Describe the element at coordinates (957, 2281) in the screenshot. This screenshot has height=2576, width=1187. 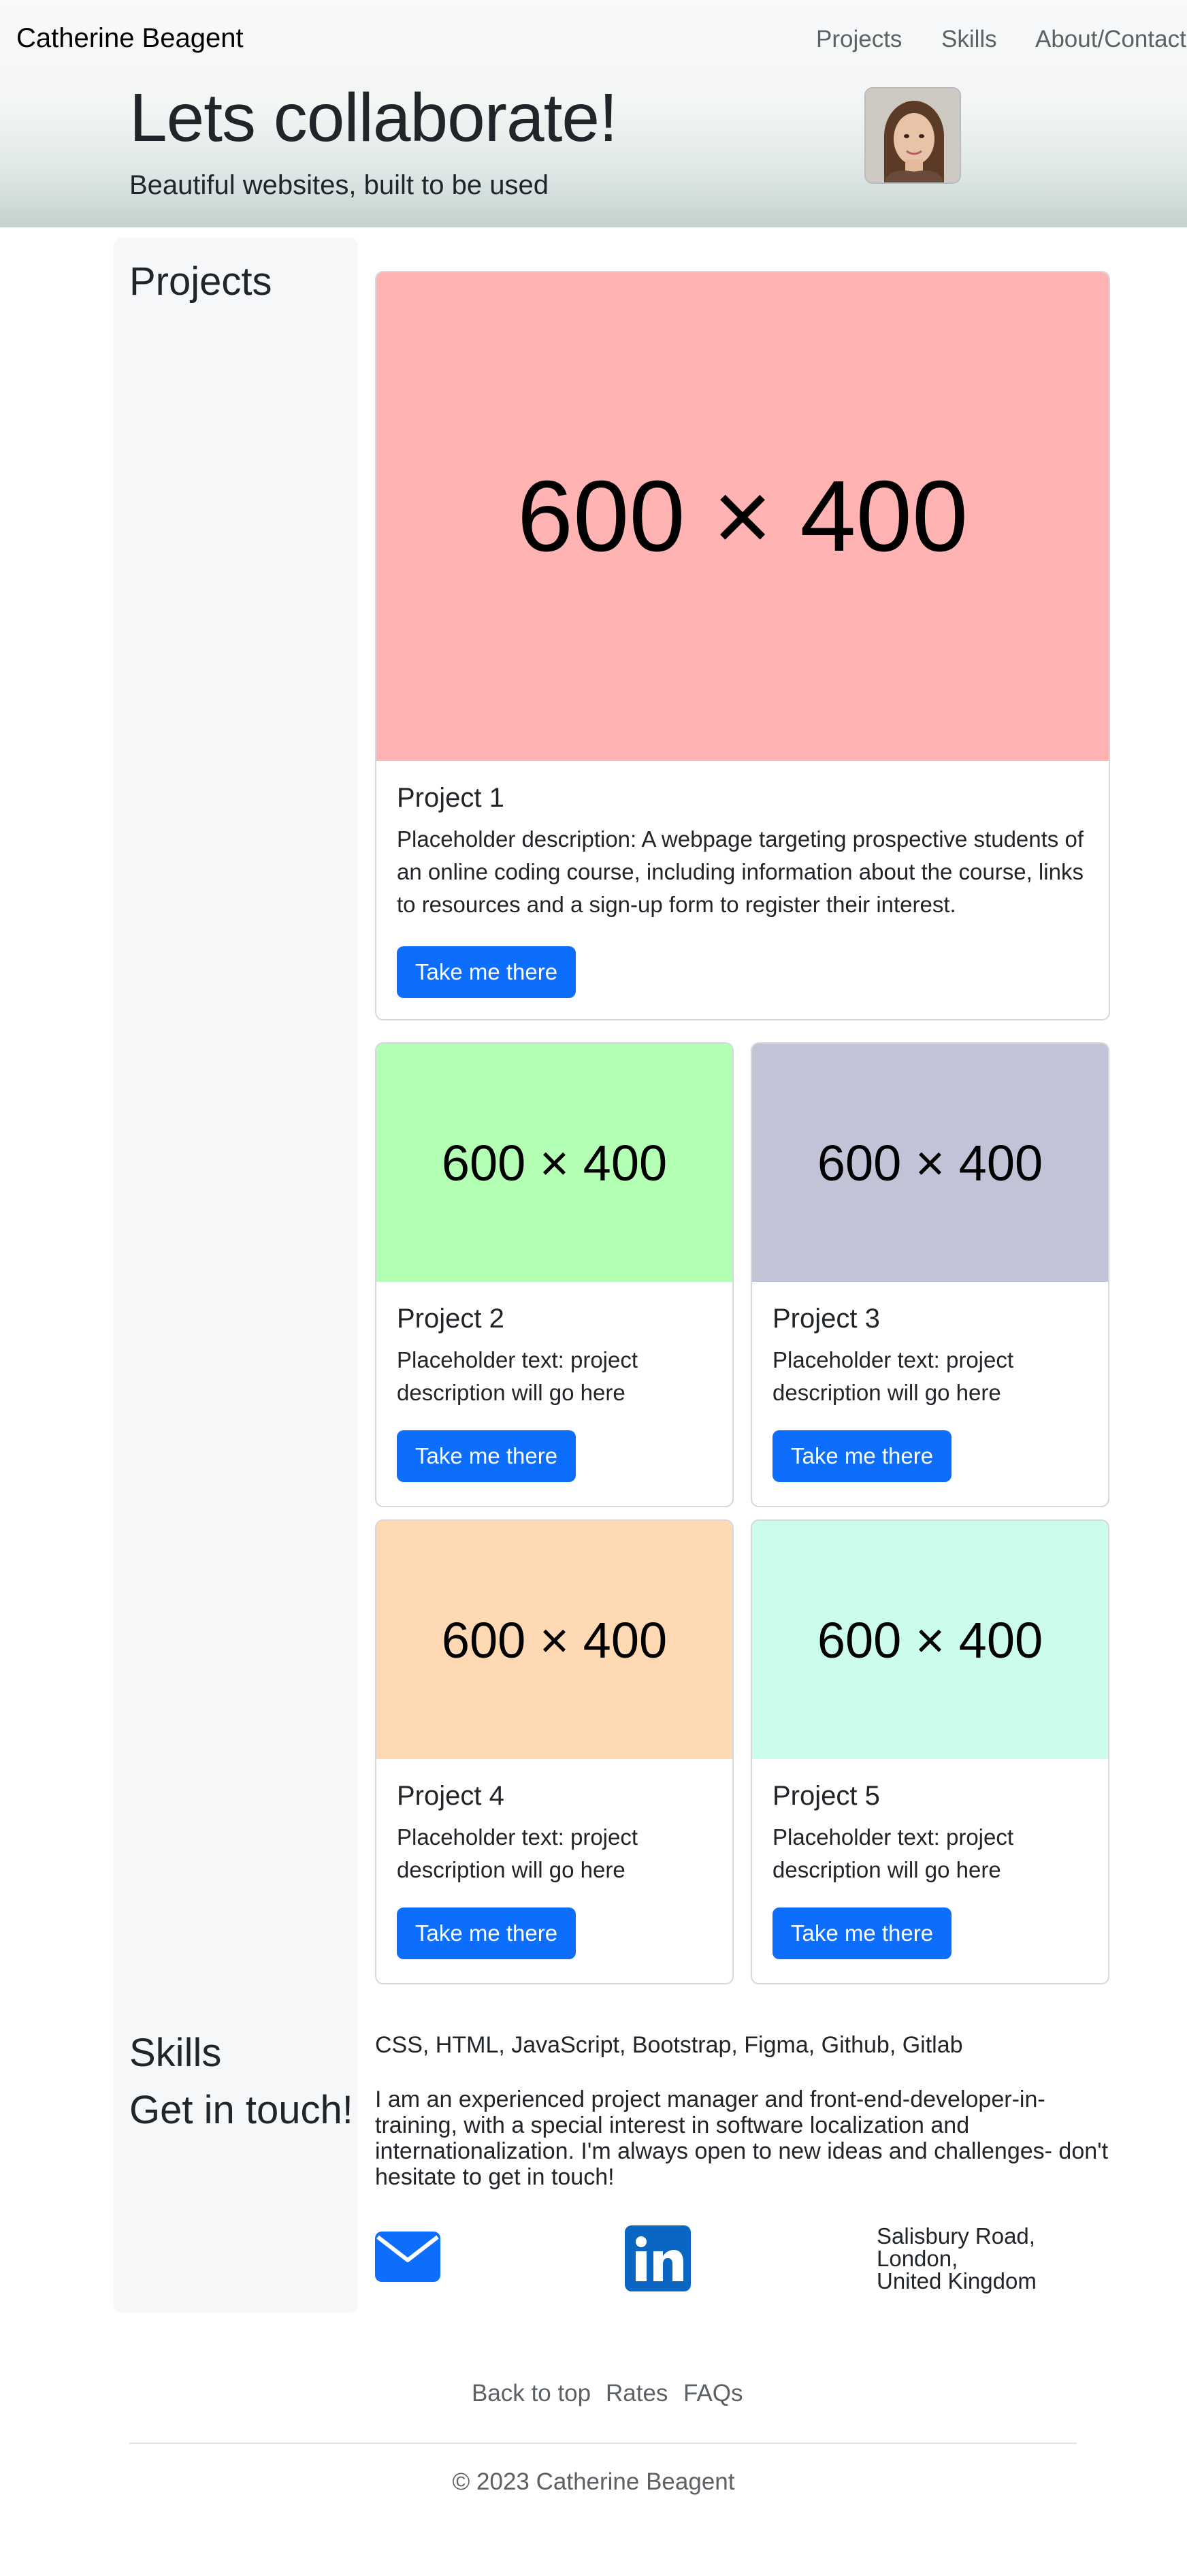
I see `address-line-3: United Kingdom` at that location.